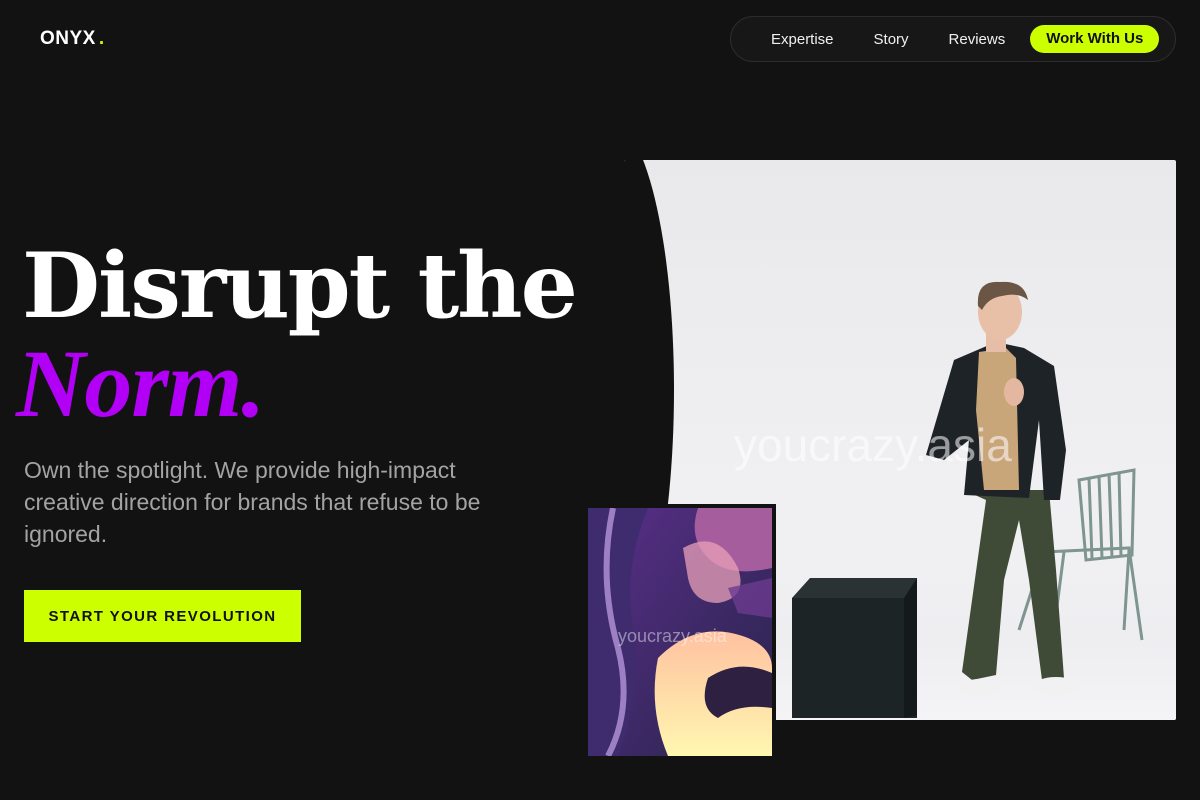  Describe the element at coordinates (891, 39) in the screenshot. I see `nav-link-story: Story` at that location.